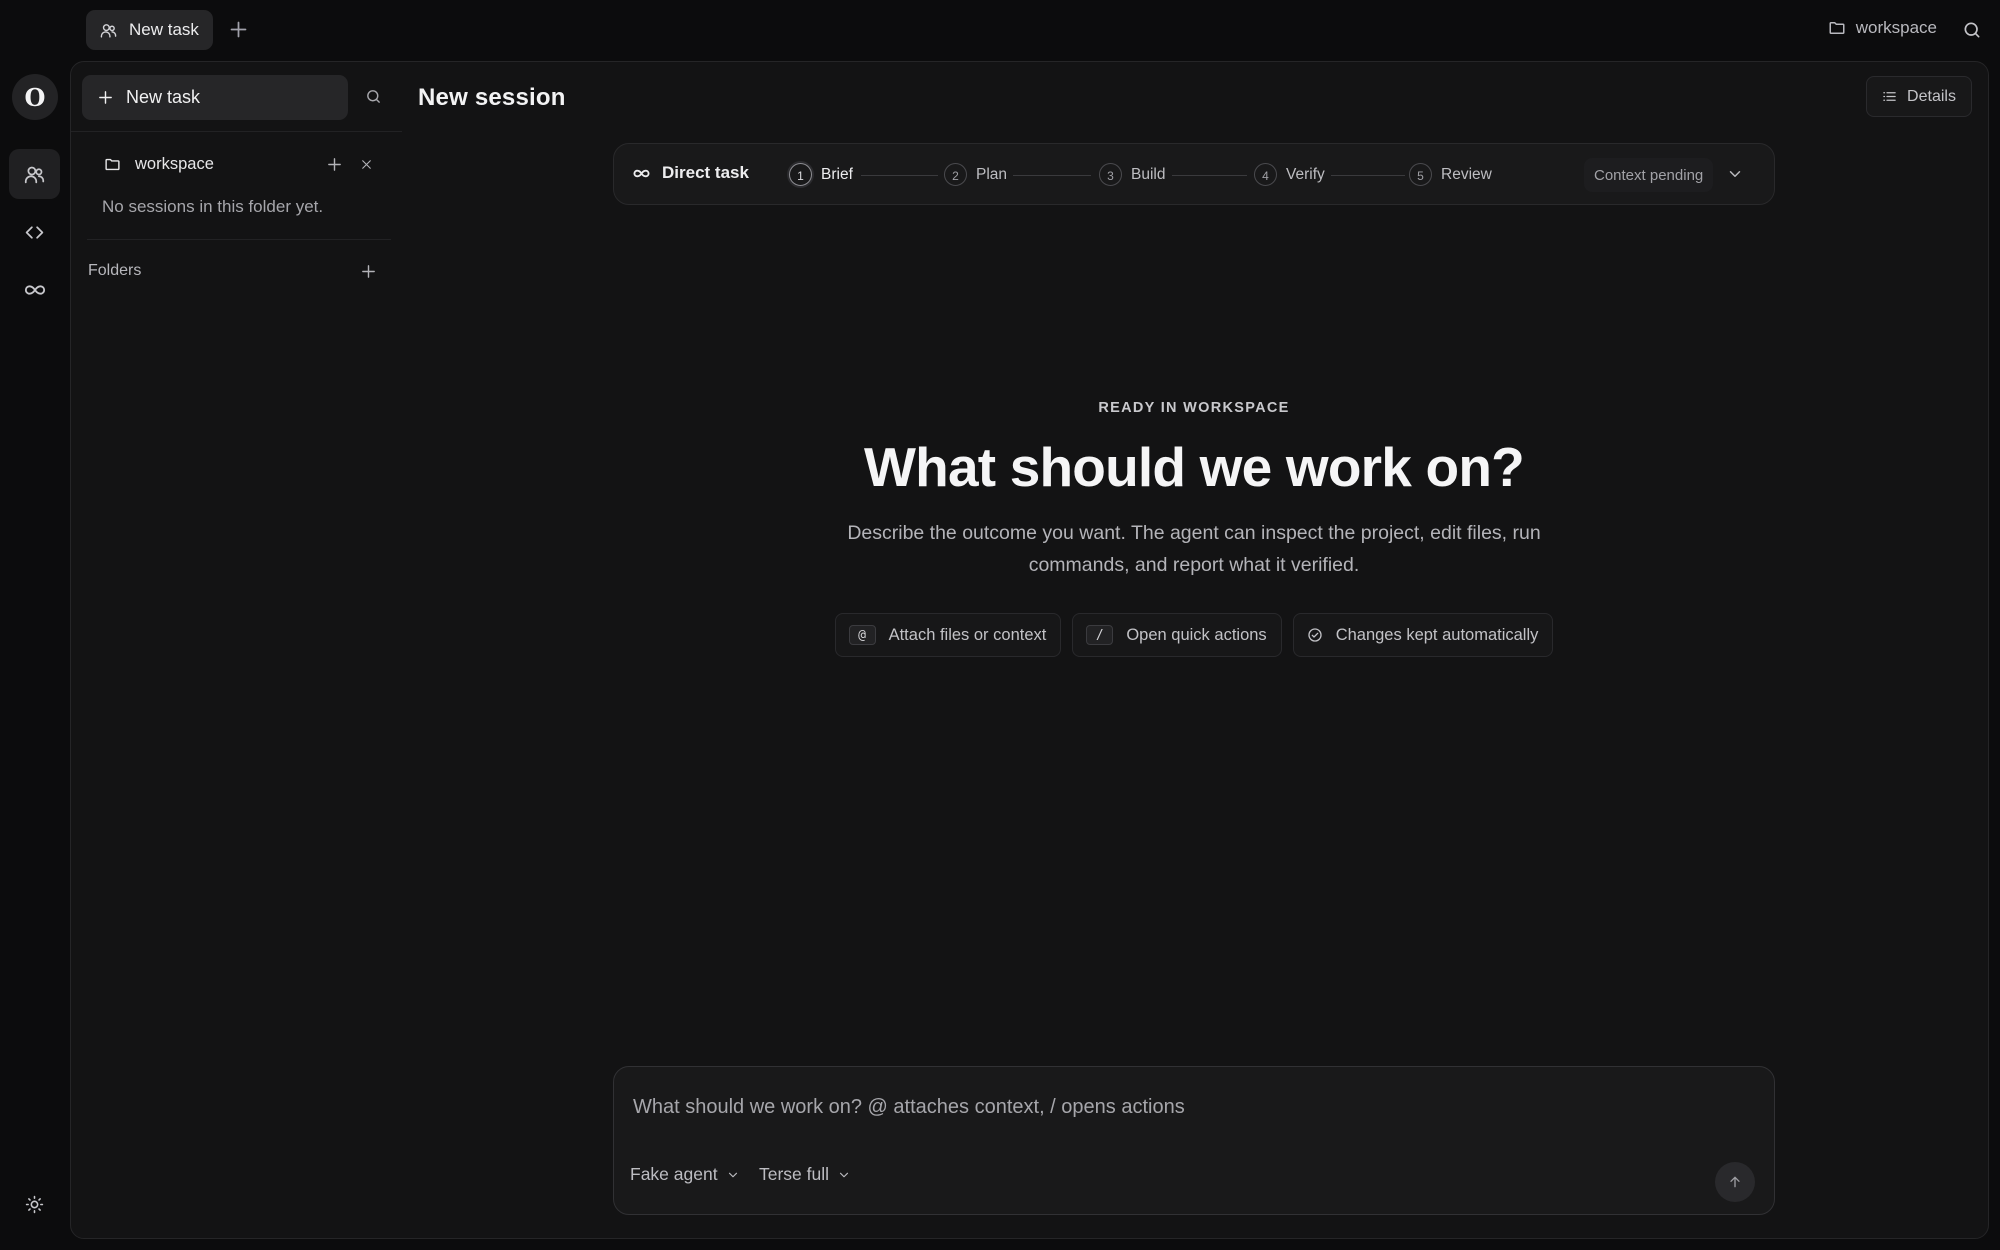 The image size is (2000, 1250). Describe the element at coordinates (862, 635) in the screenshot. I see `at-key-badge: @` at that location.